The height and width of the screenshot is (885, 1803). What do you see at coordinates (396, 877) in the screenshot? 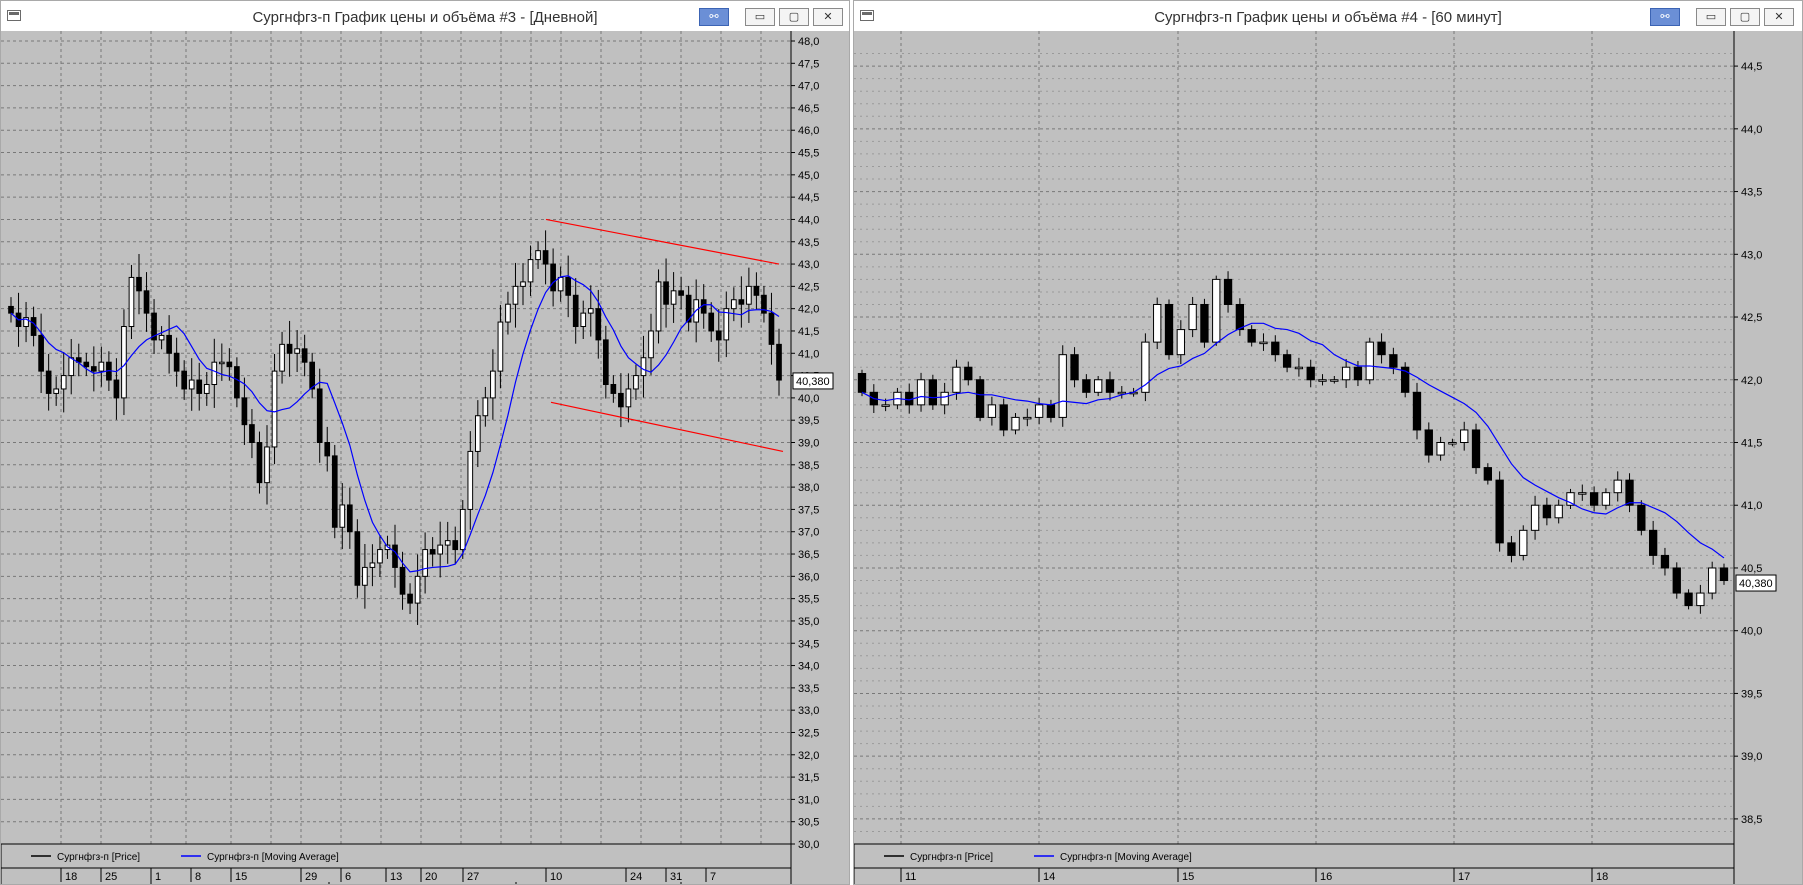
I see `x-tick-label: 13` at bounding box center [396, 877].